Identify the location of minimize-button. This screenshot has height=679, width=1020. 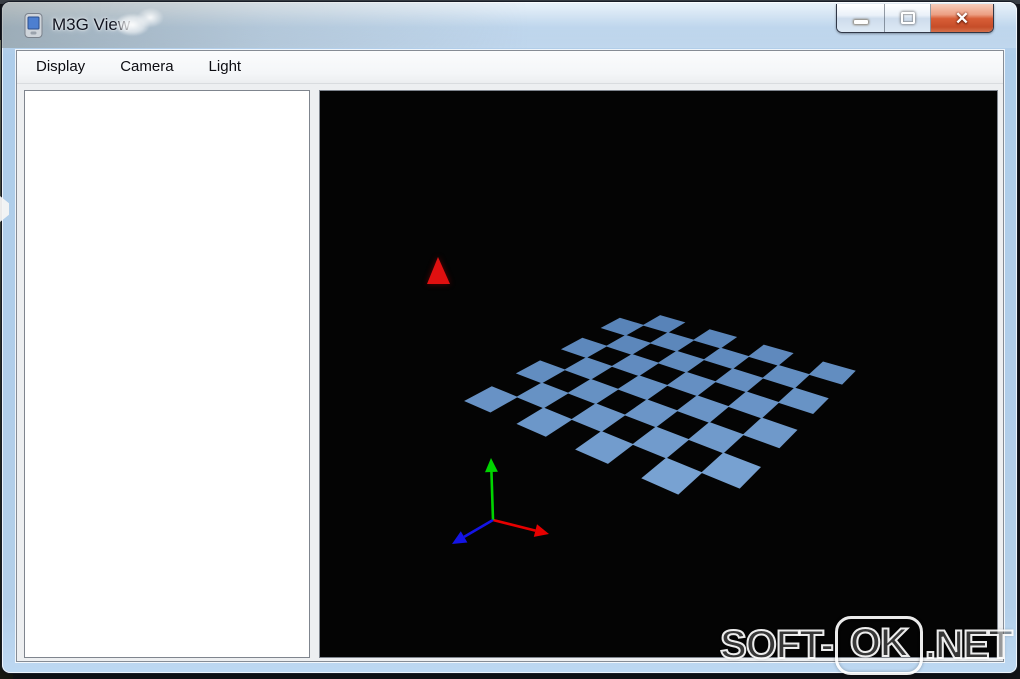
(861, 18).